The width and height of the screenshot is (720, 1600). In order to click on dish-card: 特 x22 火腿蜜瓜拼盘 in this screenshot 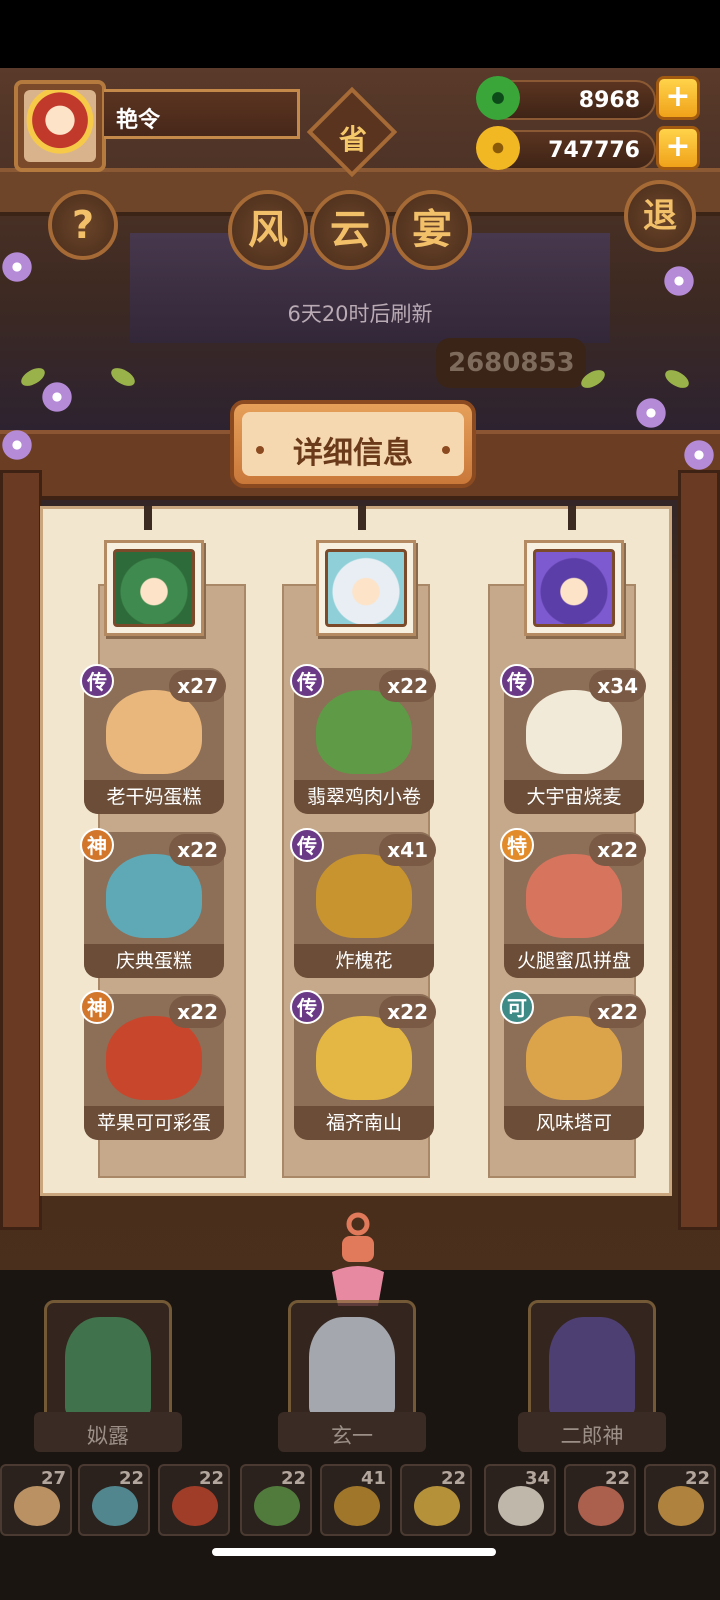, I will do `click(574, 904)`.